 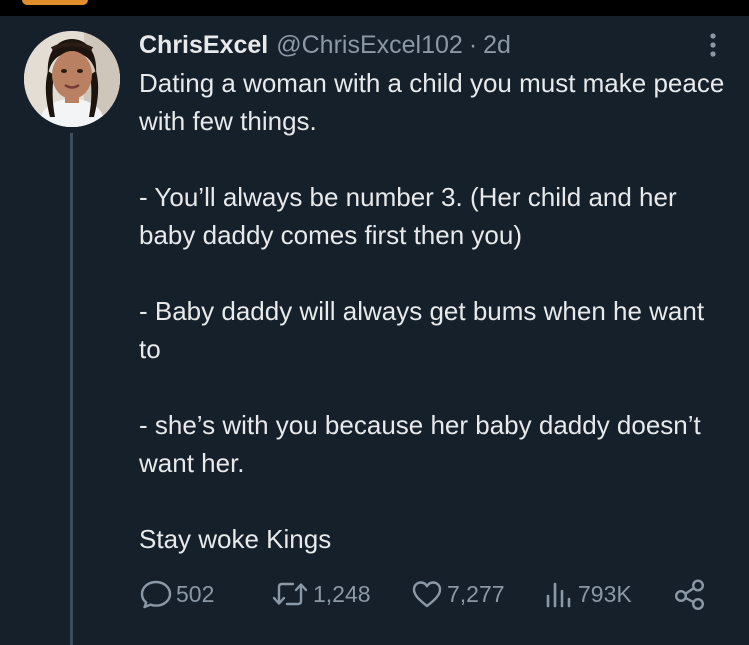 I want to click on reply-icon, so click(x=156, y=594).